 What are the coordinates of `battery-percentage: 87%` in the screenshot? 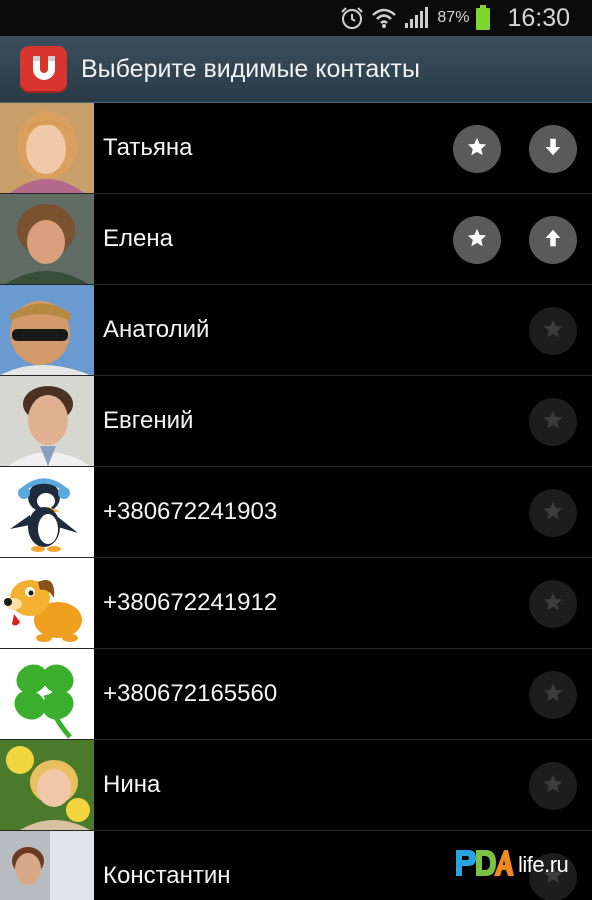 It's located at (453, 17).